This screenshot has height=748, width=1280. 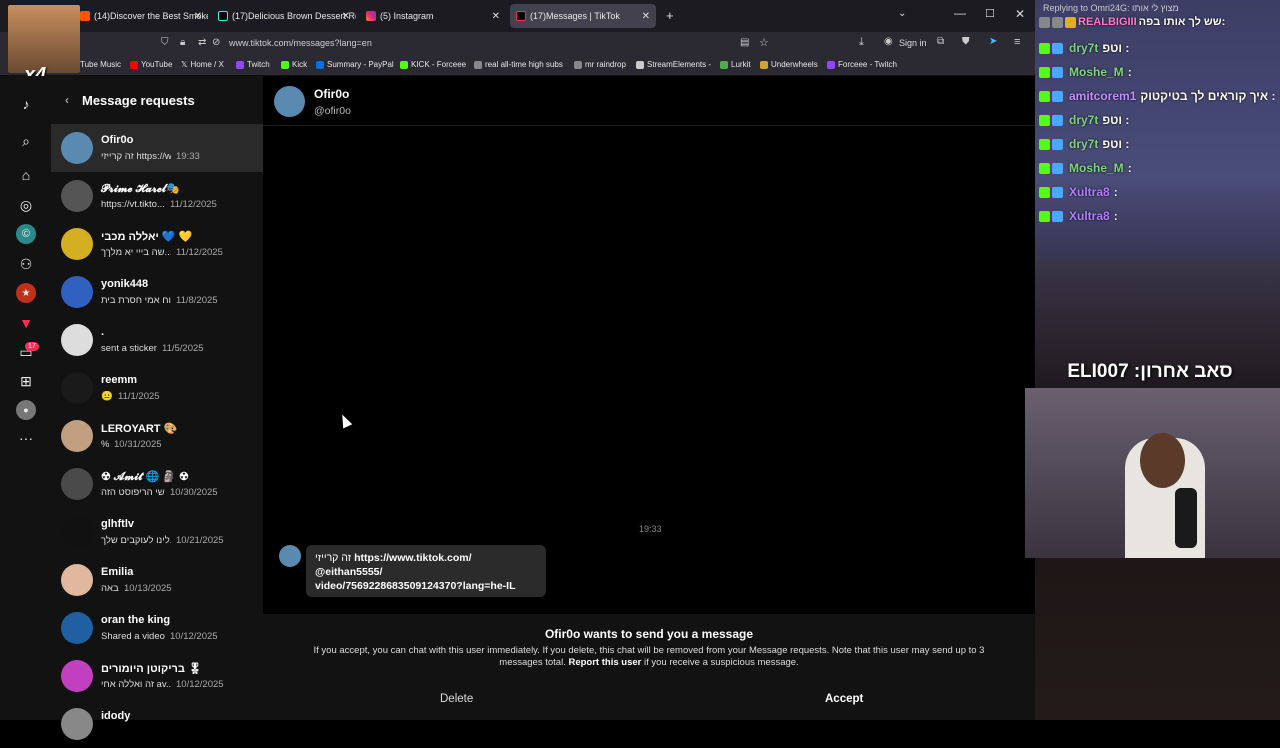 What do you see at coordinates (789, 64) in the screenshot?
I see `bookmark-item: Underwheels` at bounding box center [789, 64].